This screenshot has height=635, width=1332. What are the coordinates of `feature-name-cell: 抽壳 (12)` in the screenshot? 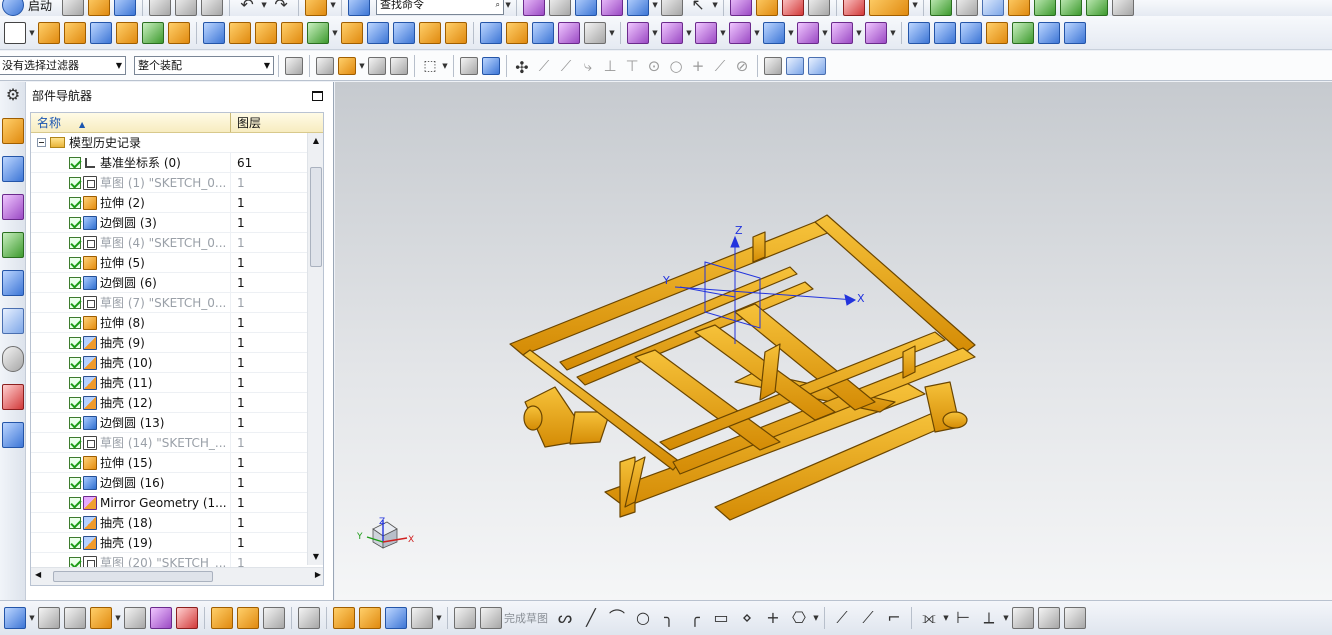 It's located at (131, 402).